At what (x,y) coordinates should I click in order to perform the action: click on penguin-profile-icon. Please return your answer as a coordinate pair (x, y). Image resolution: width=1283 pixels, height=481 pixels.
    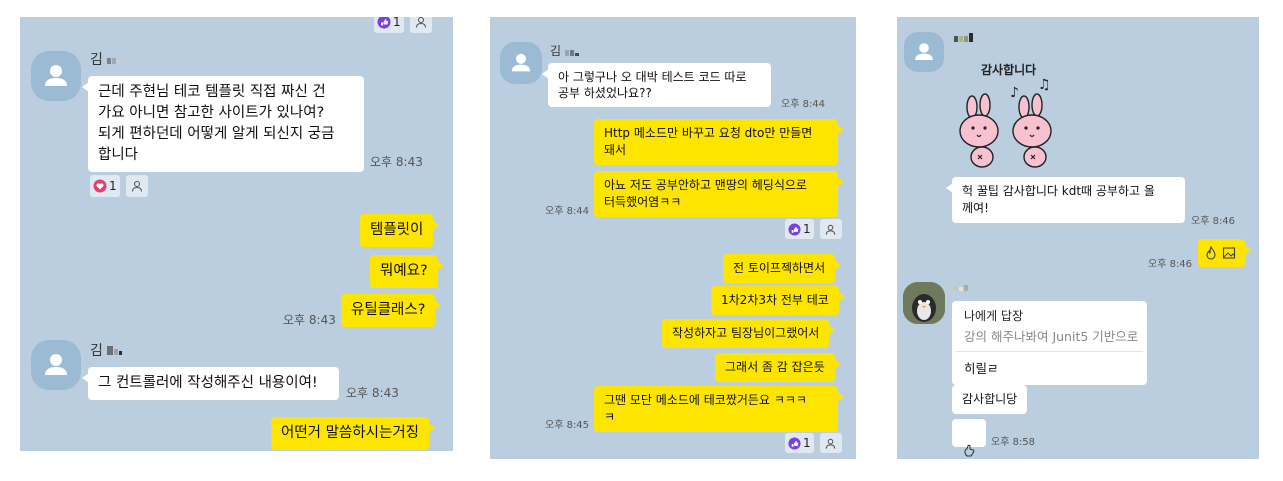
    Looking at the image, I should click on (924, 303).